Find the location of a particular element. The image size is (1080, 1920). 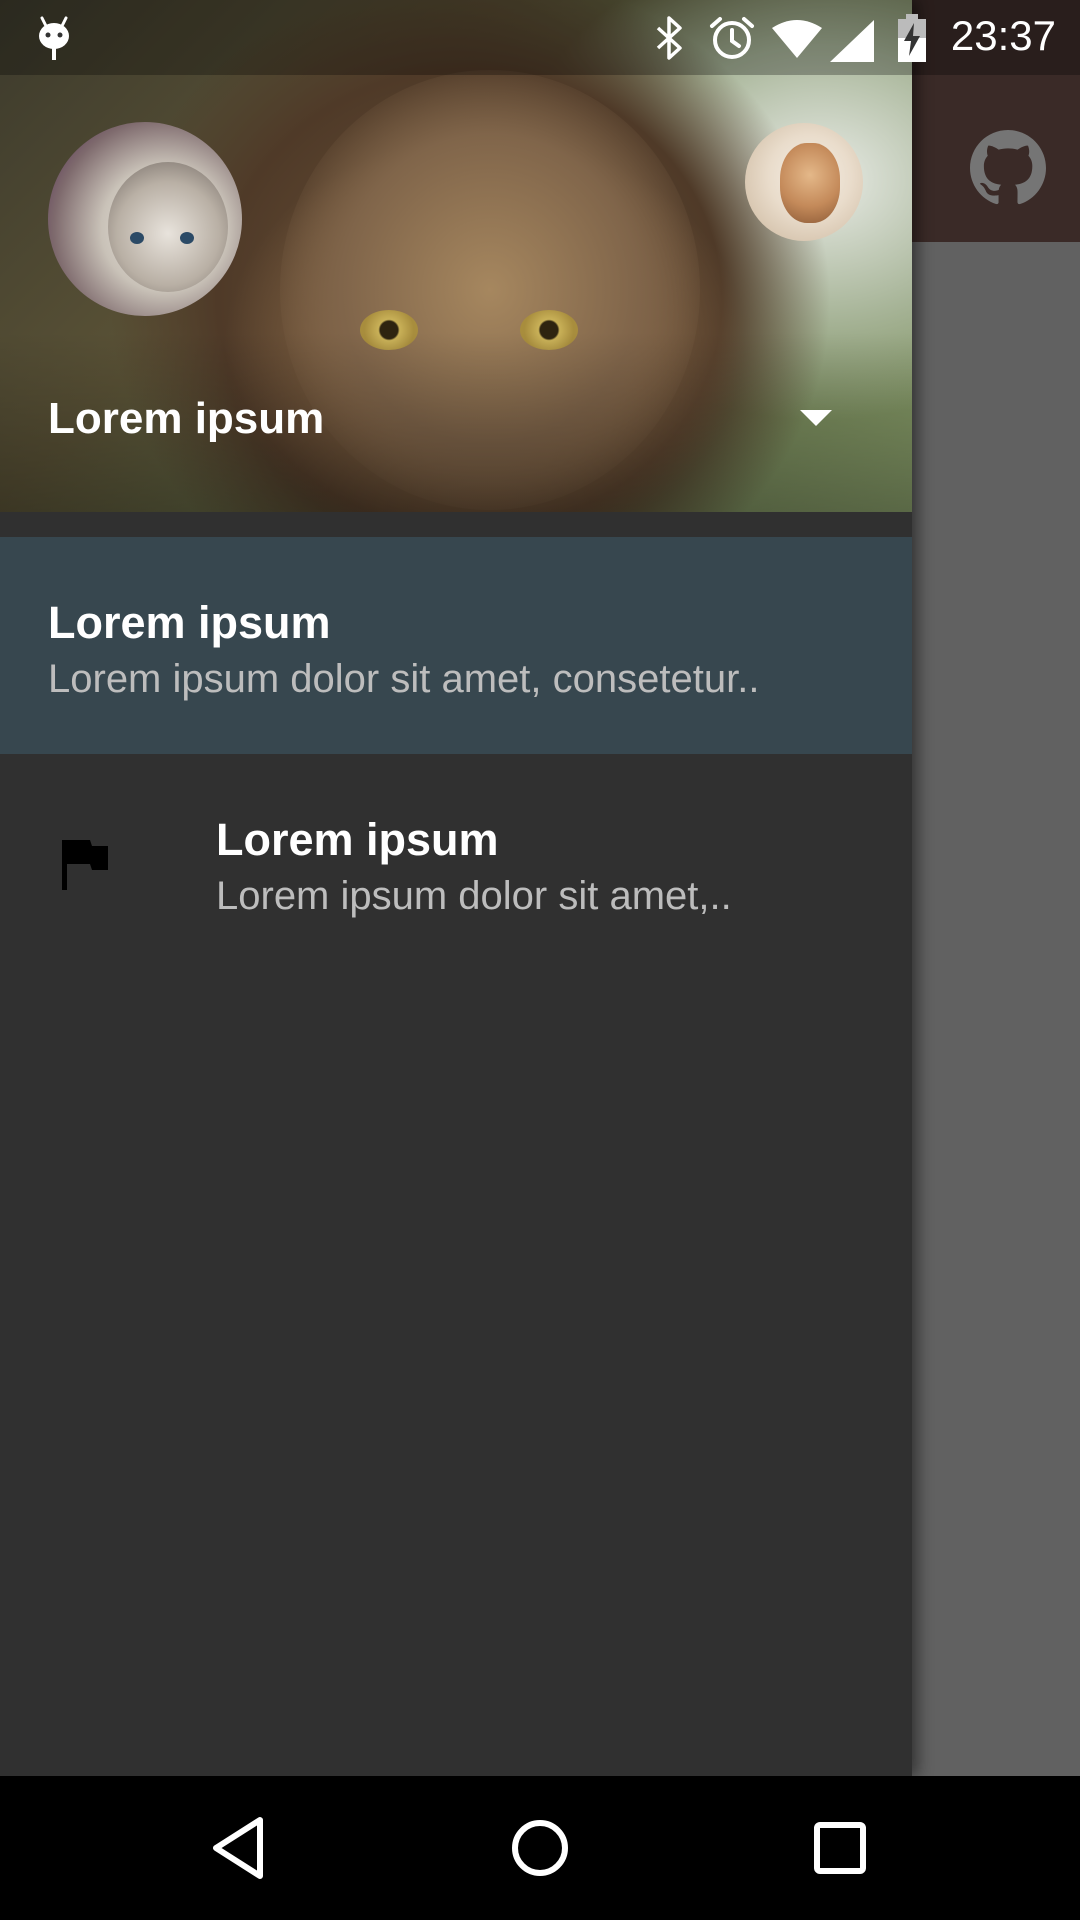

recents-icon is located at coordinates (840, 1848).